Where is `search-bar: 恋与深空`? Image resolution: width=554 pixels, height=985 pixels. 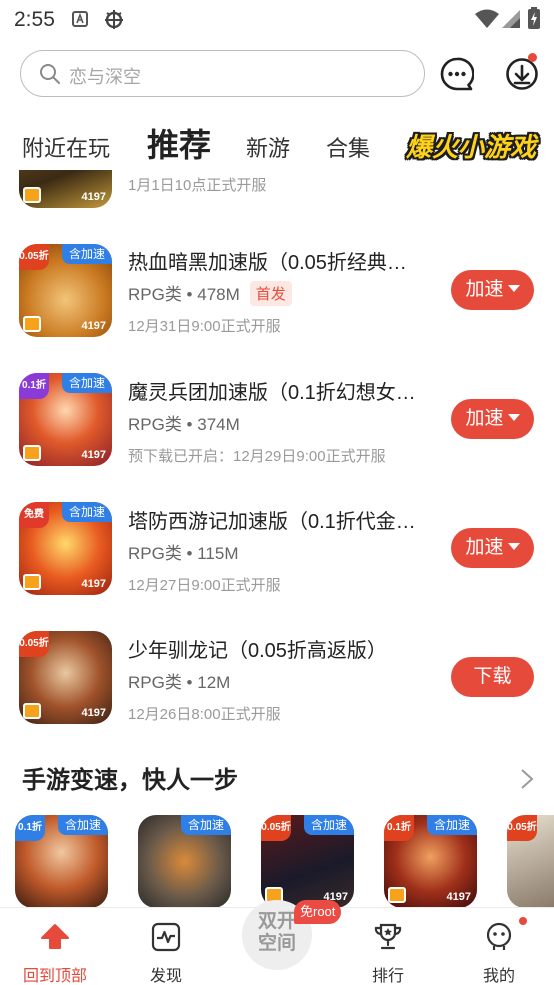
search-bar: 恋与深空 is located at coordinates (222, 73).